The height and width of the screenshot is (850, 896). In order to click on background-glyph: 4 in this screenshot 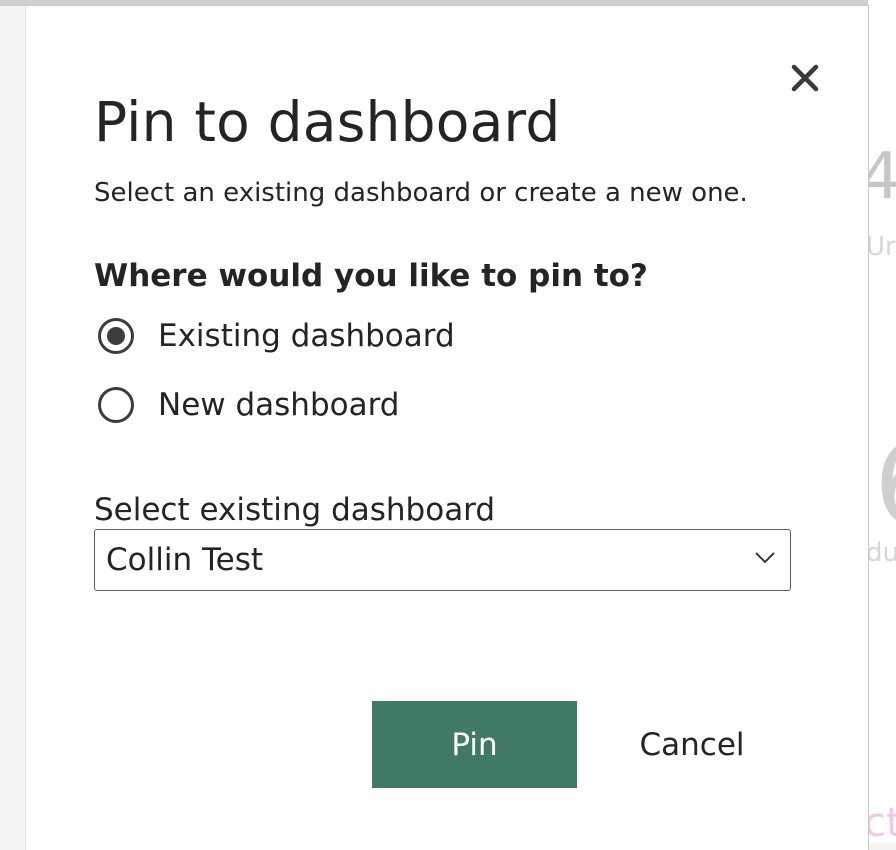, I will do `click(882, 177)`.